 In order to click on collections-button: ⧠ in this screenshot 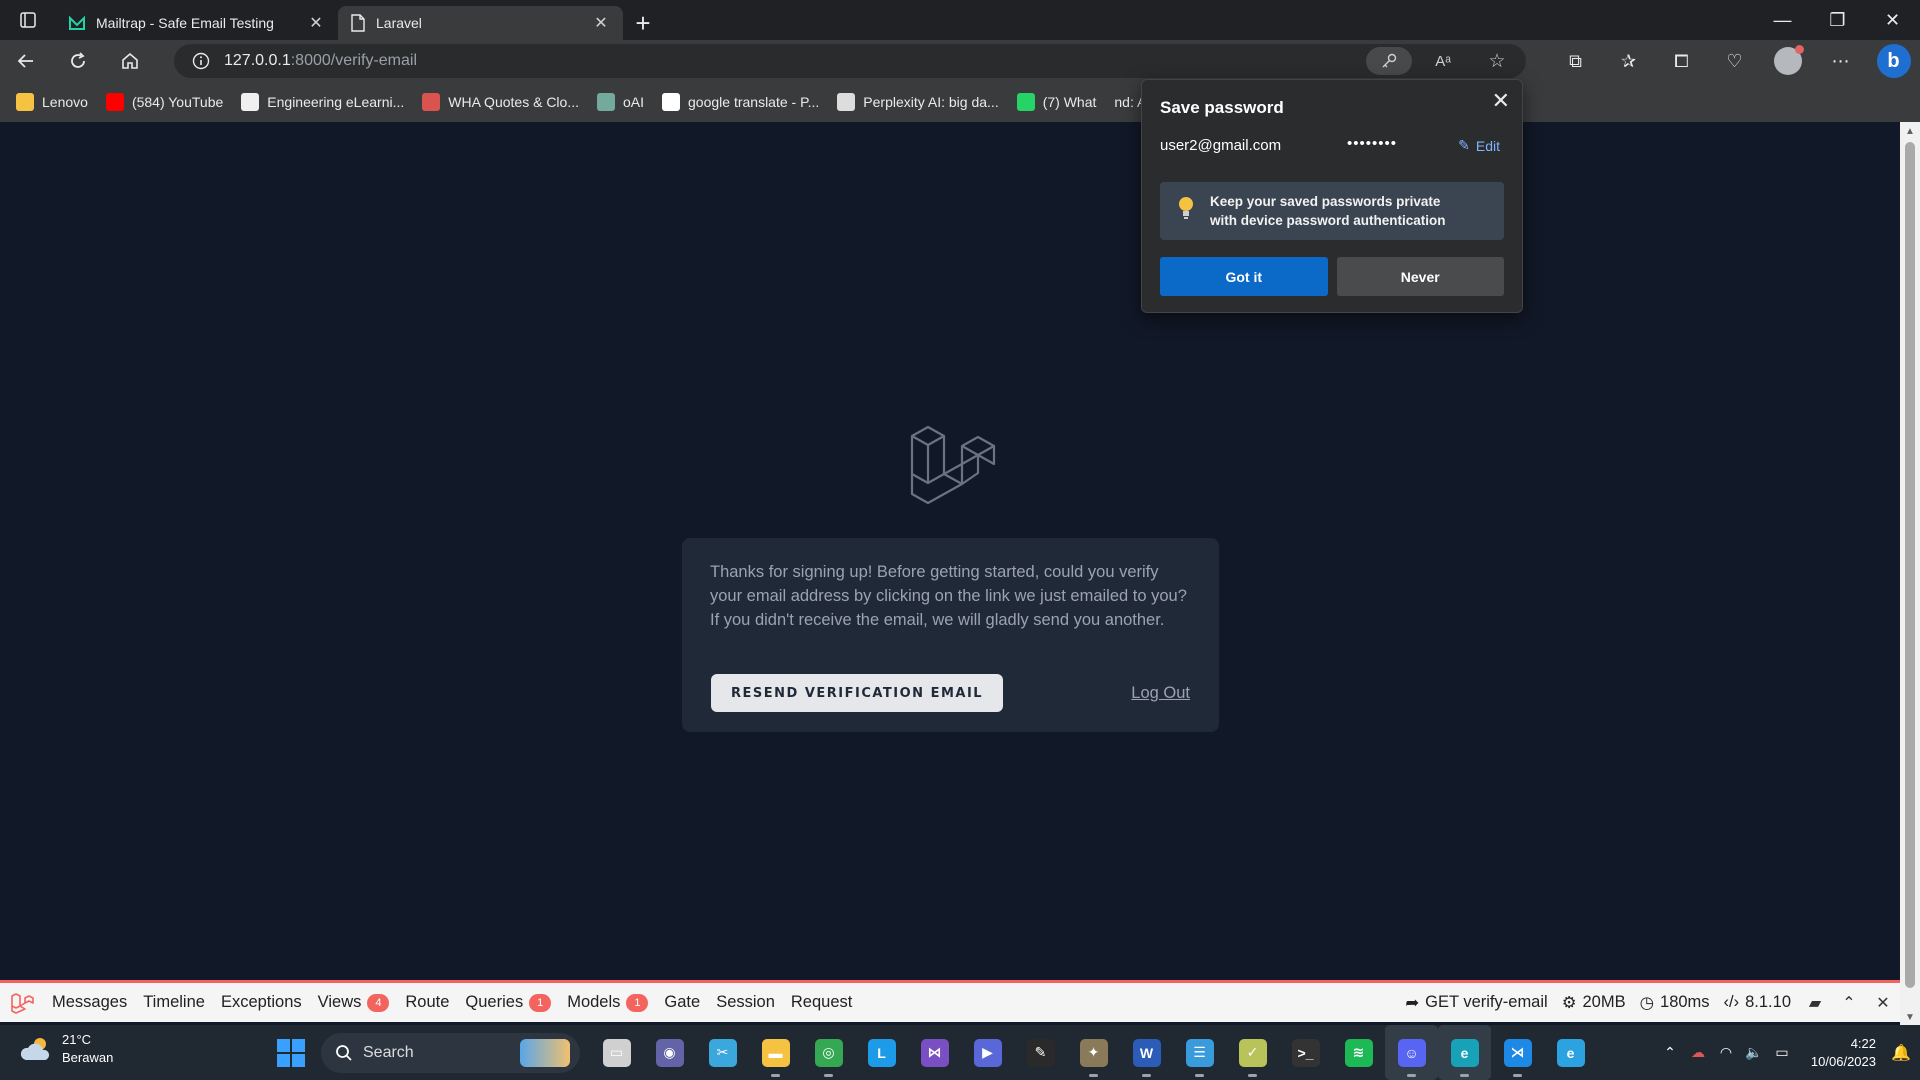, I will do `click(1681, 61)`.